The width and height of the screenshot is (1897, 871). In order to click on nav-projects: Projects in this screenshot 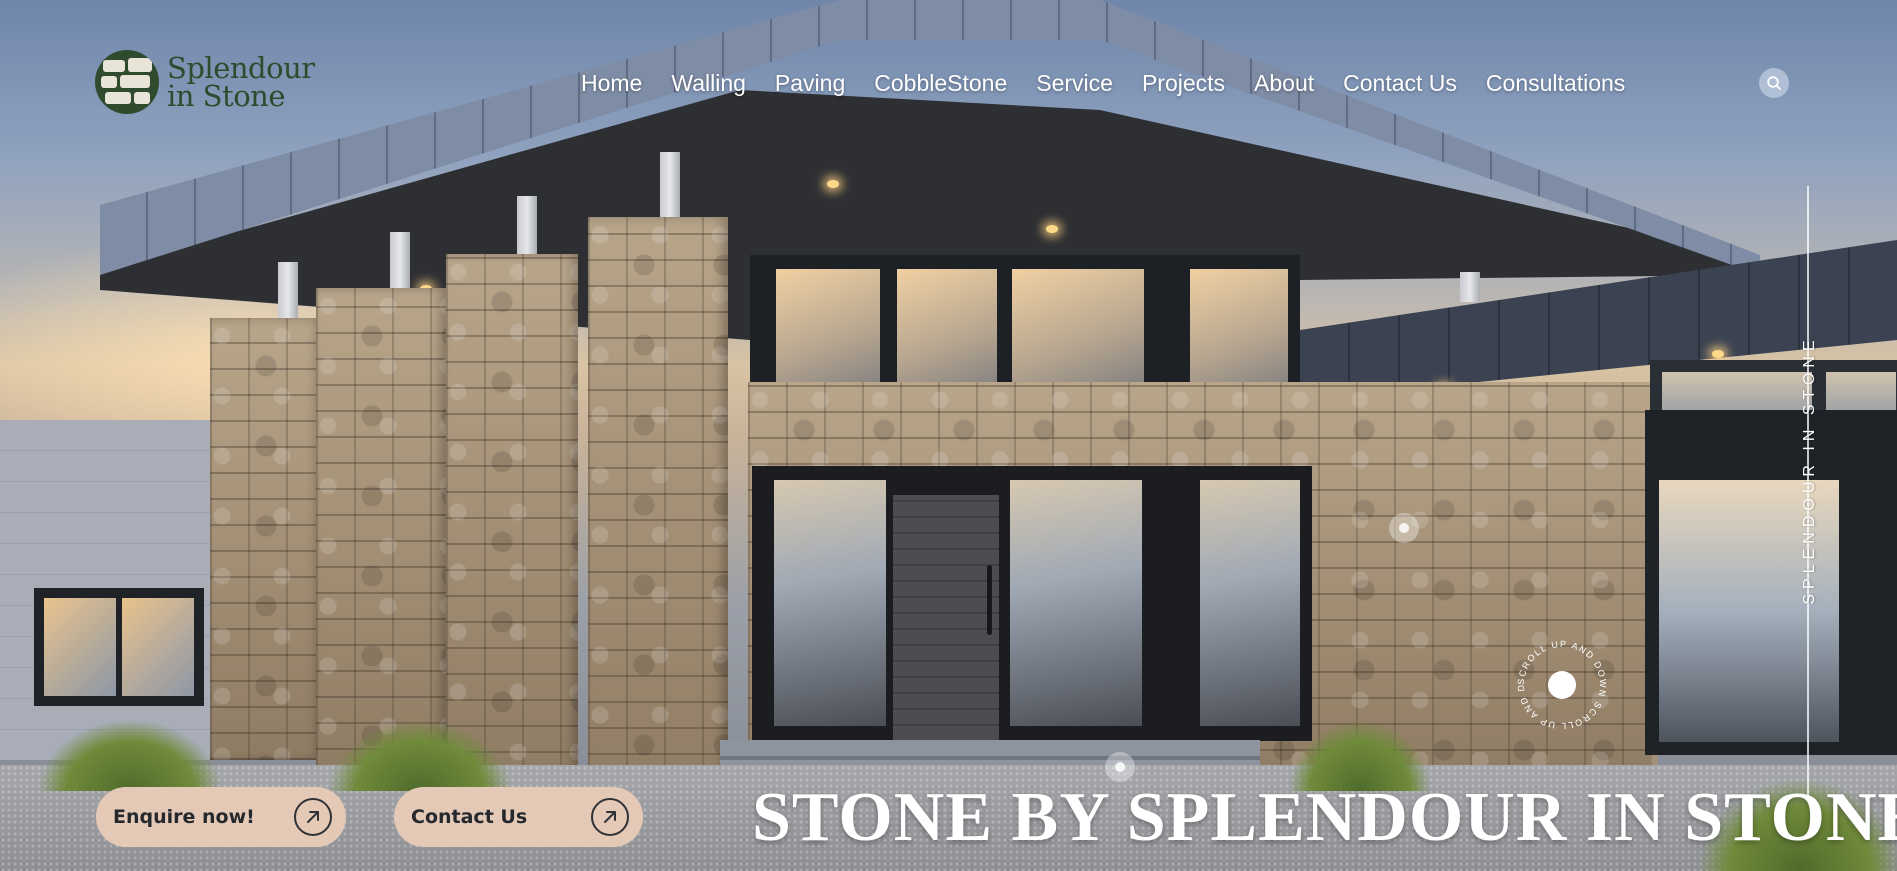, I will do `click(1183, 83)`.